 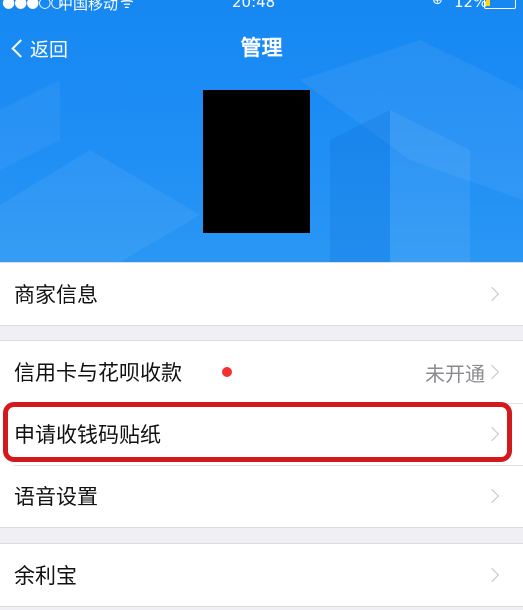 What do you see at coordinates (227, 372) in the screenshot?
I see `notification-dot` at bounding box center [227, 372].